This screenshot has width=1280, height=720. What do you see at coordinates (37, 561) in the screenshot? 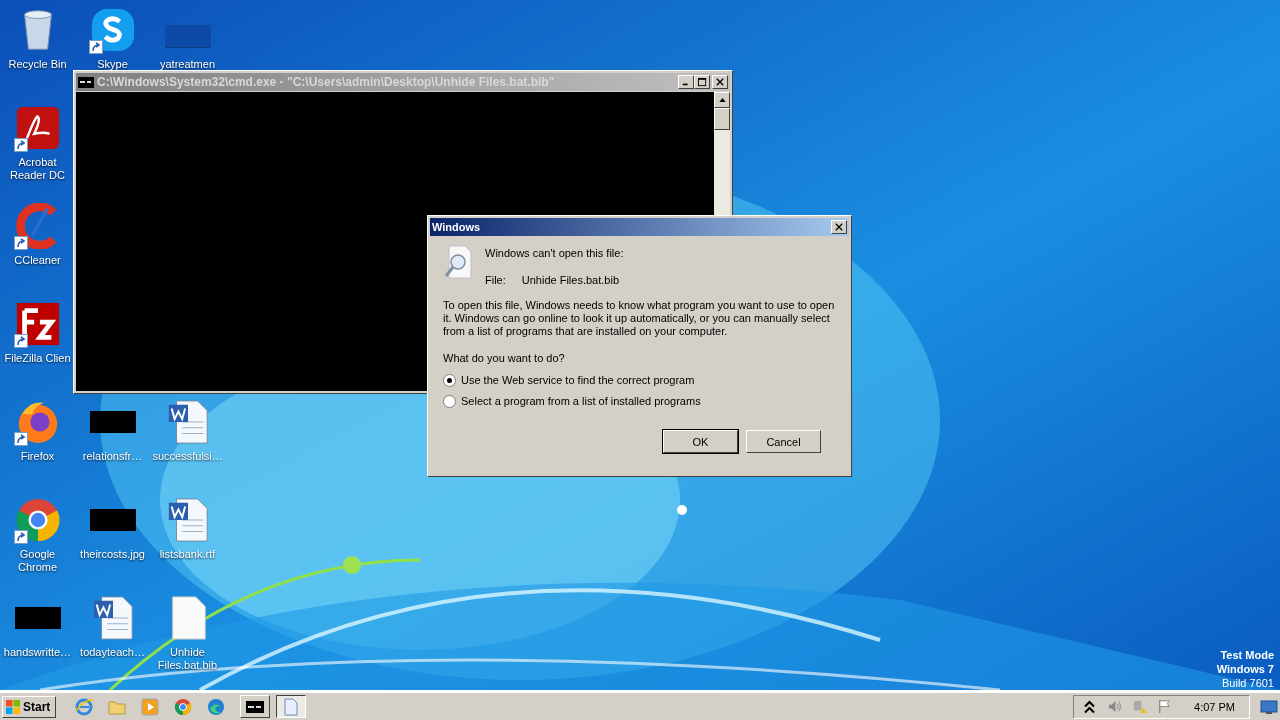
I see `icon-label: Google Chrome` at bounding box center [37, 561].